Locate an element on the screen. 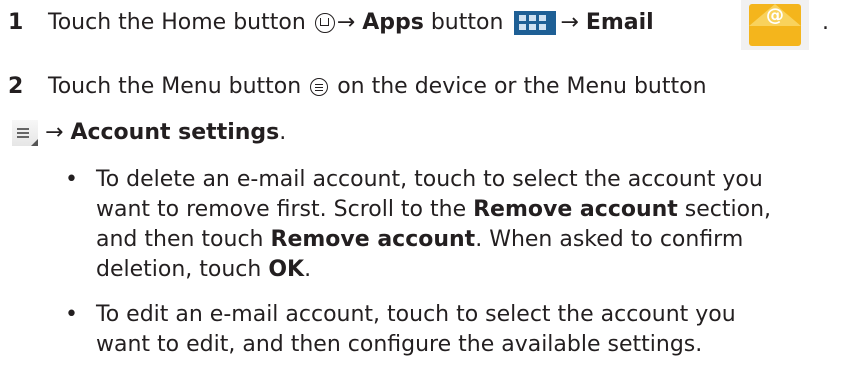 This screenshot has width=843, height=387. step-number: 1 is located at coordinates (16, 22).